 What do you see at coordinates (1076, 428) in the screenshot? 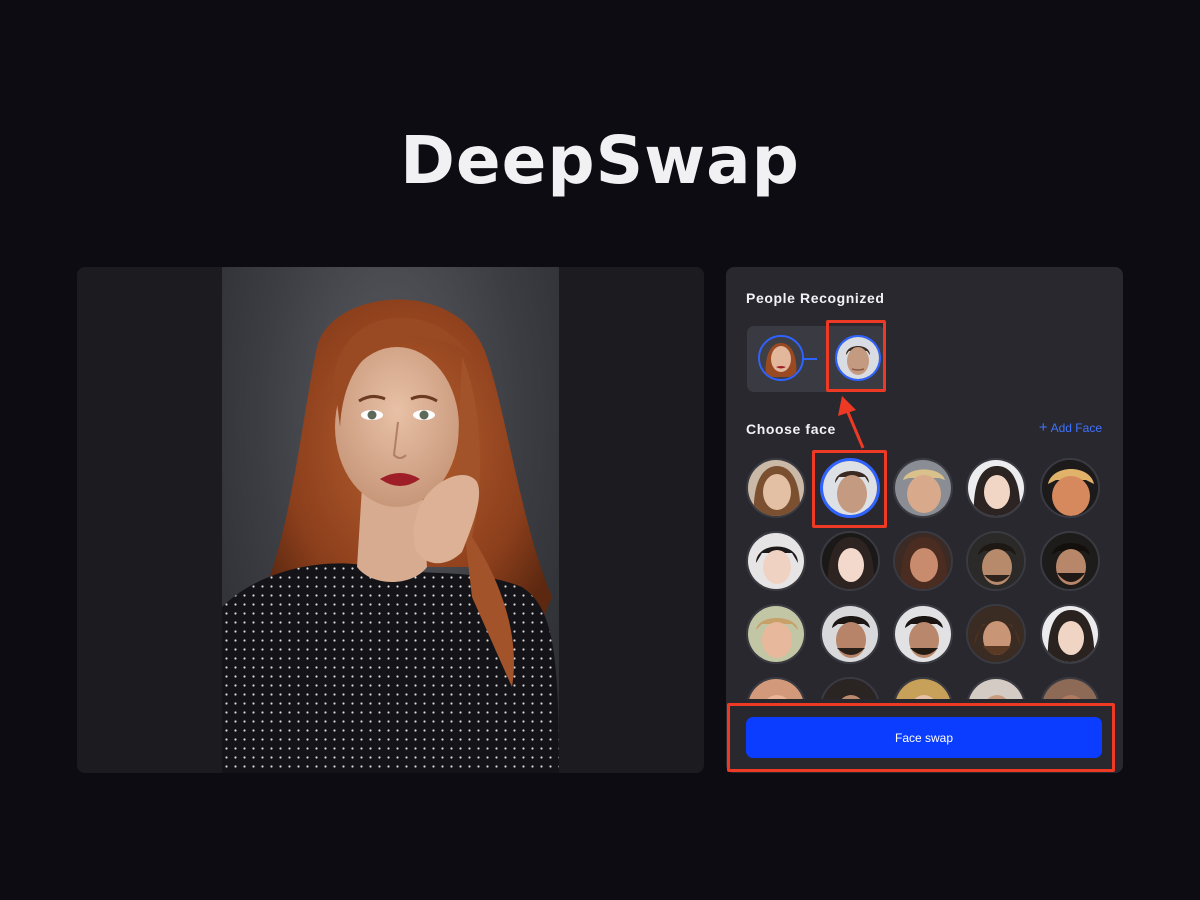
I see `add-face-label: Add Face` at bounding box center [1076, 428].